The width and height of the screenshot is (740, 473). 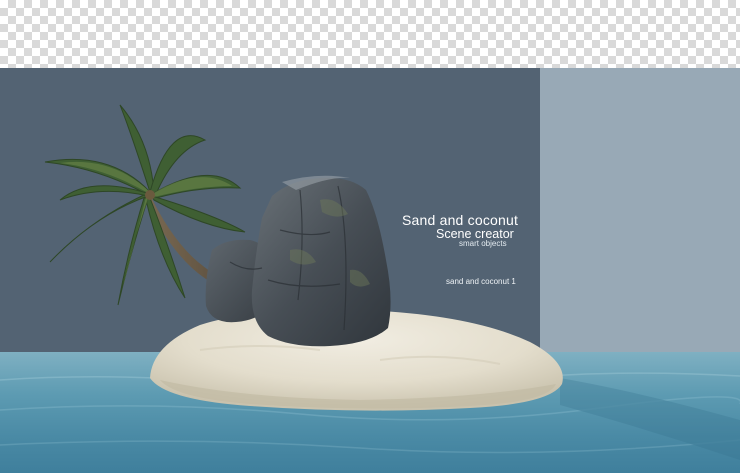 I want to click on rock-formation, so click(x=298, y=261).